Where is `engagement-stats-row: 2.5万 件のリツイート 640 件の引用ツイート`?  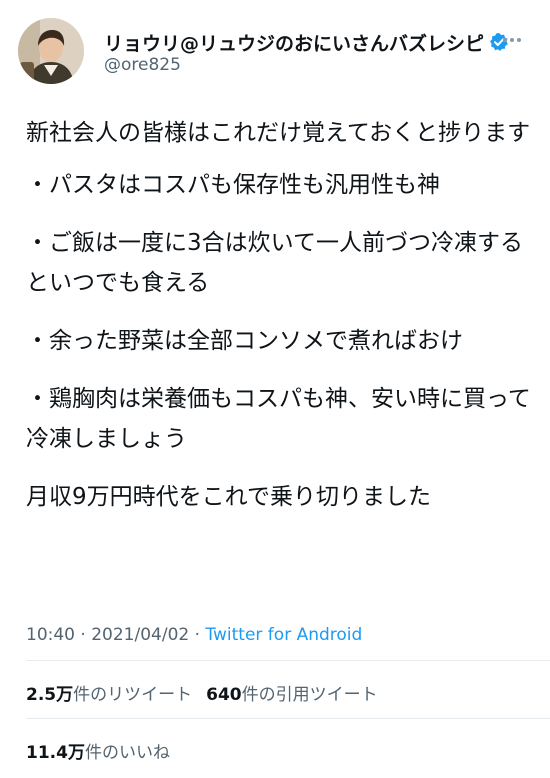 engagement-stats-row: 2.5万 件のリツイート 640 件の引用ツイート is located at coordinates (209, 692).